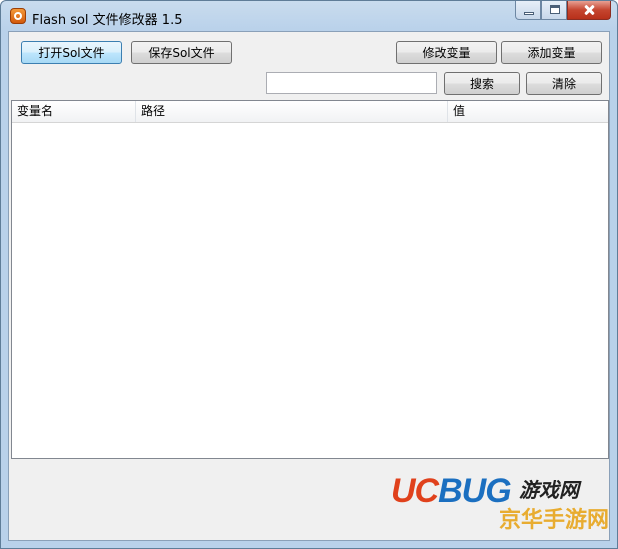 The height and width of the screenshot is (549, 618). I want to click on watermark-site-name: 京华手游网, so click(554, 520).